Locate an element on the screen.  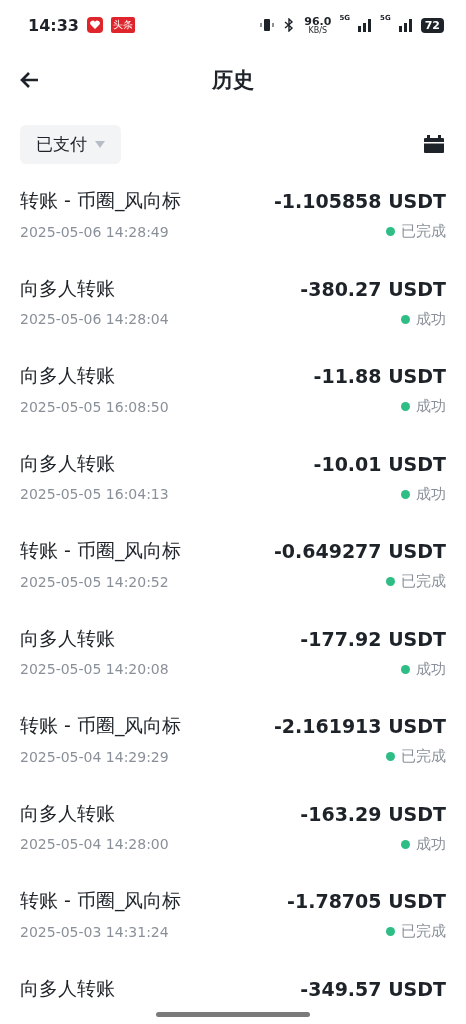
transaction-amount: -1.78705 USDT is located at coordinates (366, 901).